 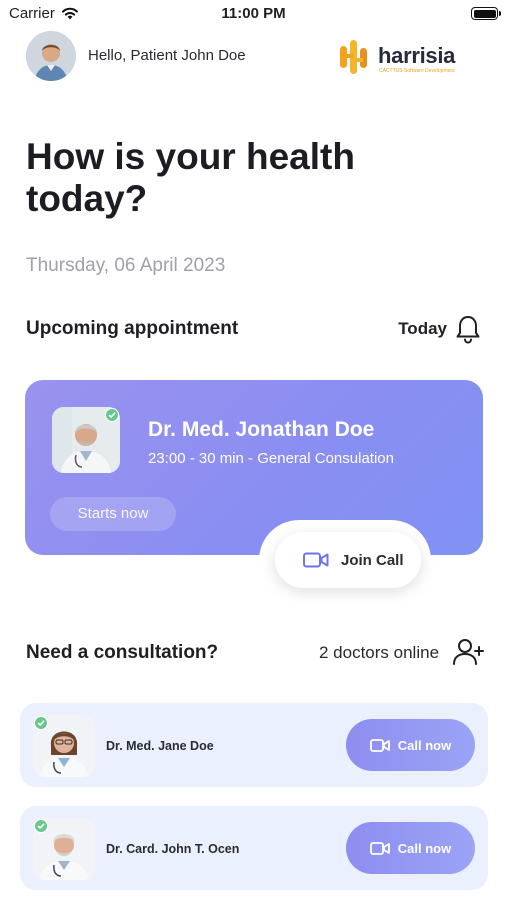 I want to click on appointment-doctor-name: Dr. Med. Jonathan Doe, so click(x=261, y=429).